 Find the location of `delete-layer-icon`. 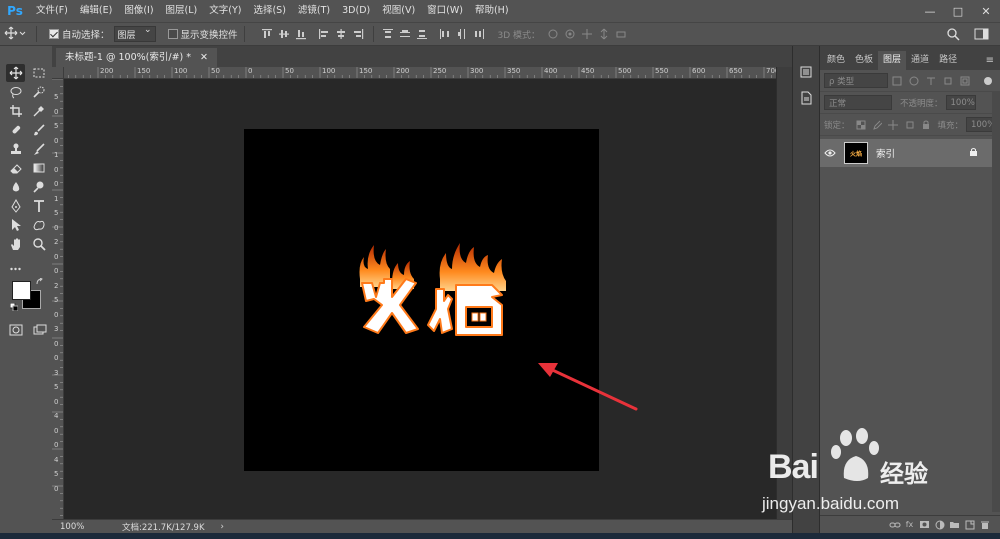

delete-layer-icon is located at coordinates (984, 525).